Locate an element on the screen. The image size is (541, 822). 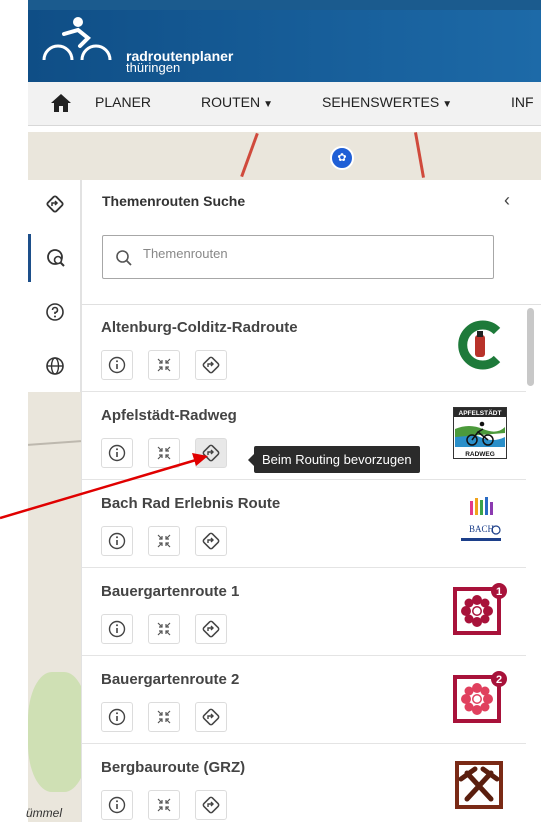
tool-rail is located at coordinates (54, 286).